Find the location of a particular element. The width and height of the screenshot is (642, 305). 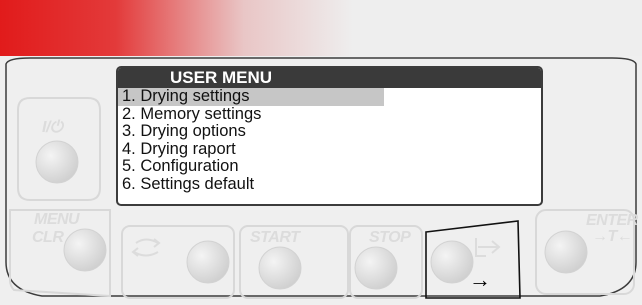

enter-key-label: ENTER is located at coordinates (612, 220).